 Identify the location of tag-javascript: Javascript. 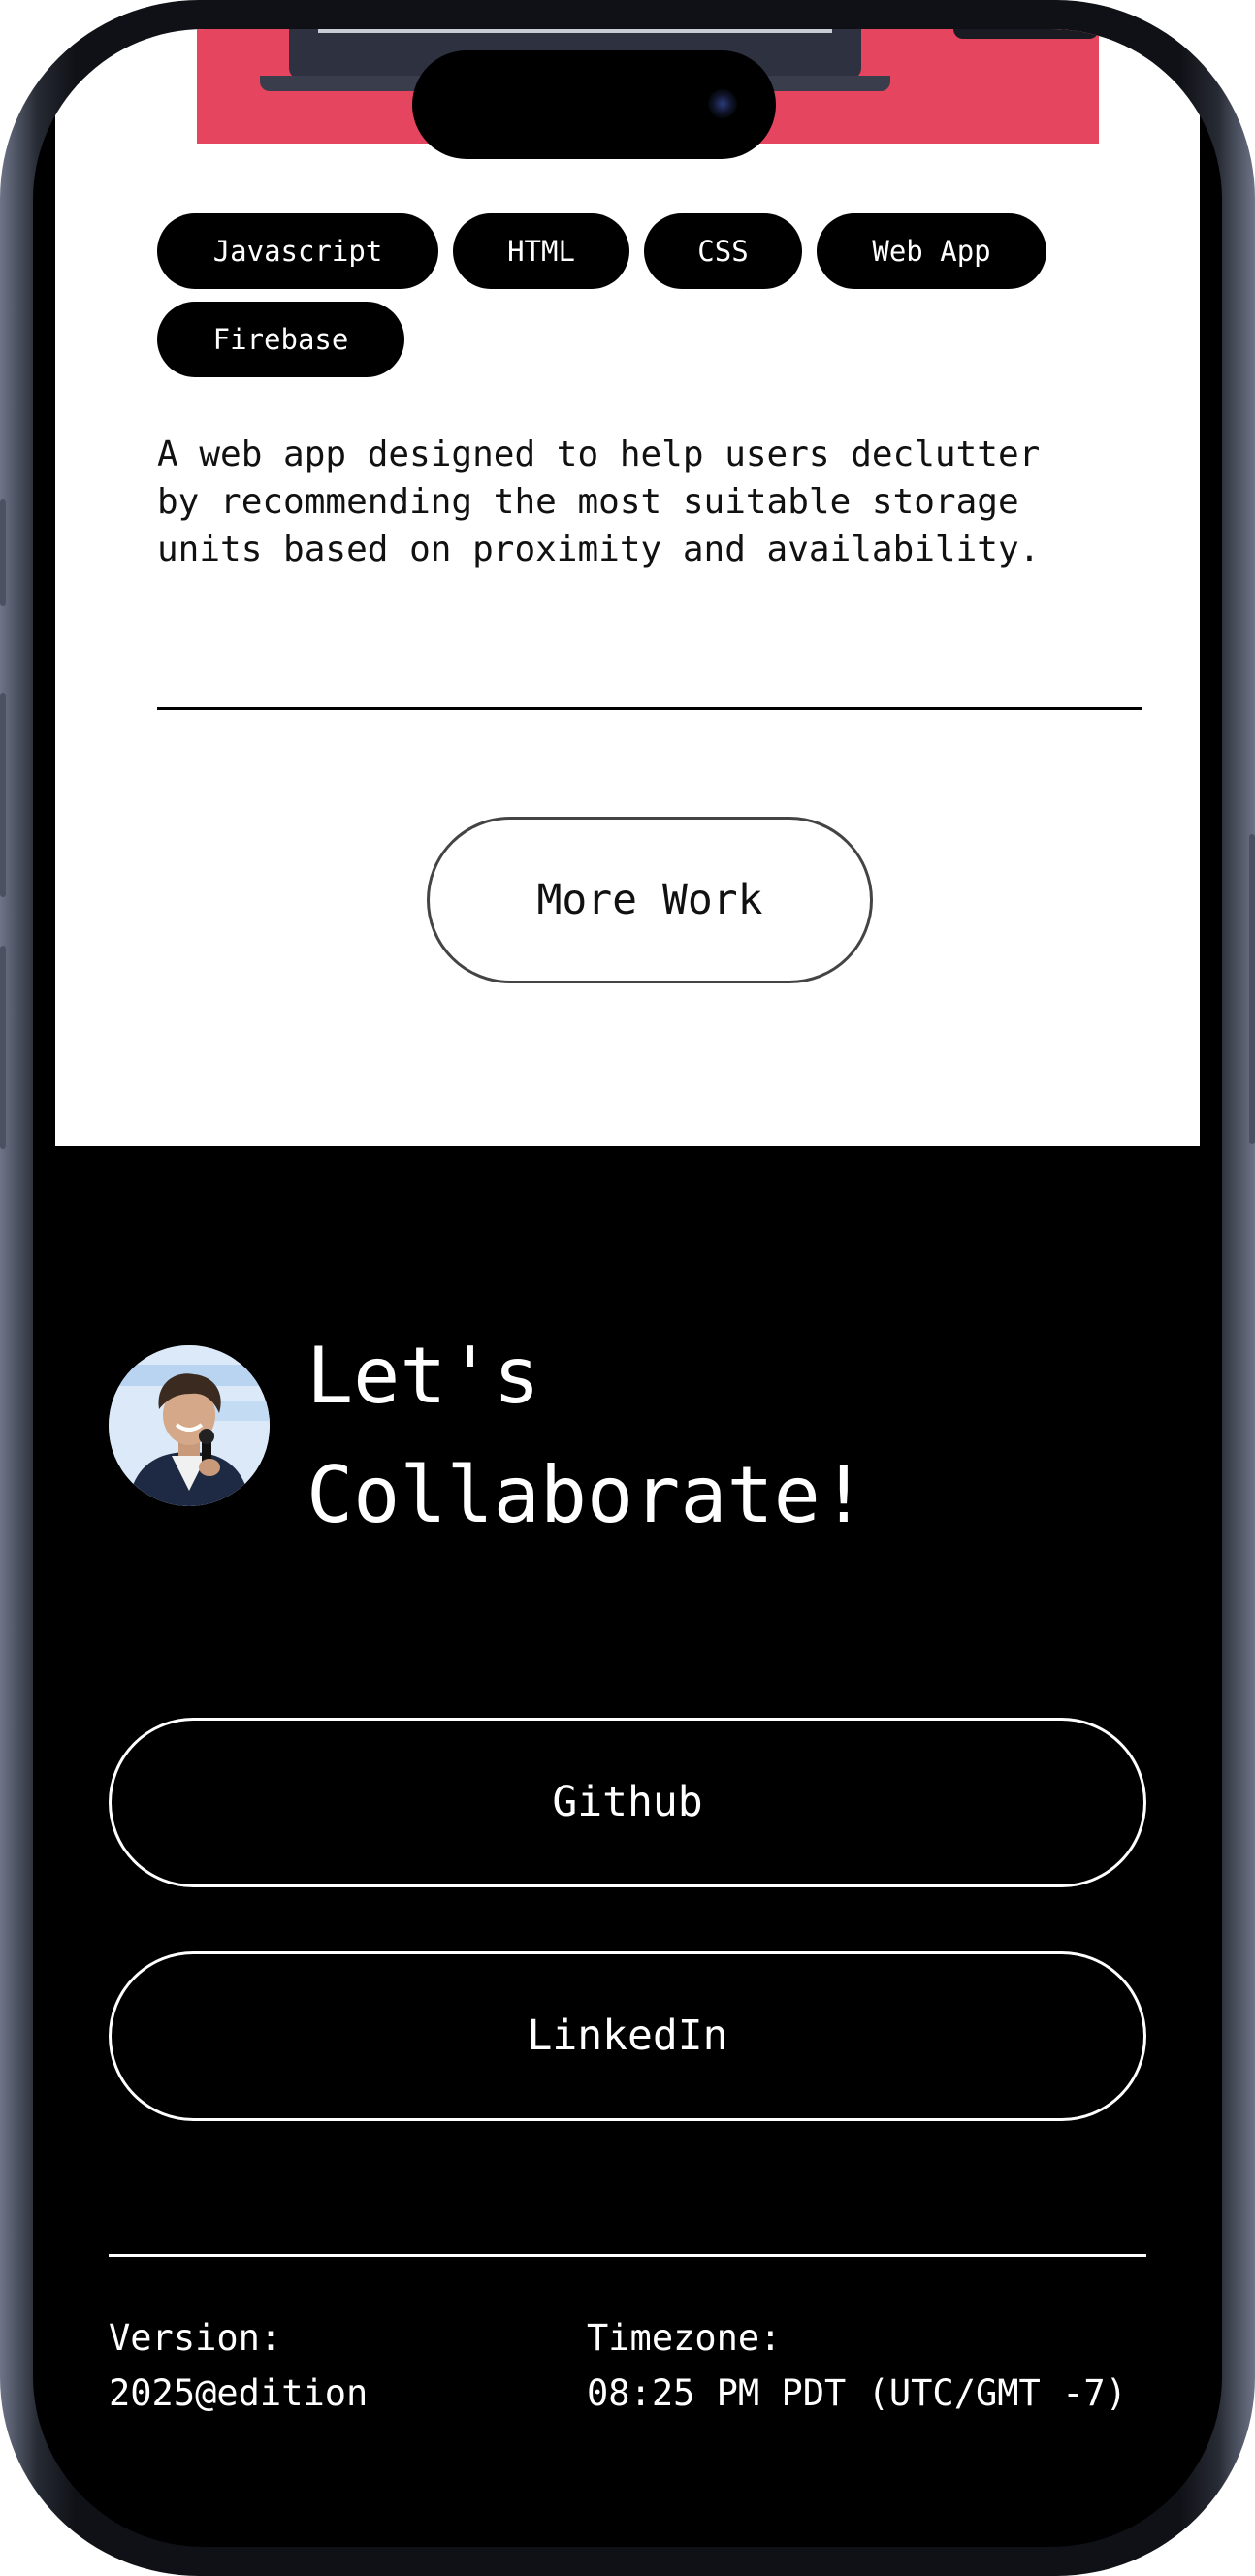
(297, 251).